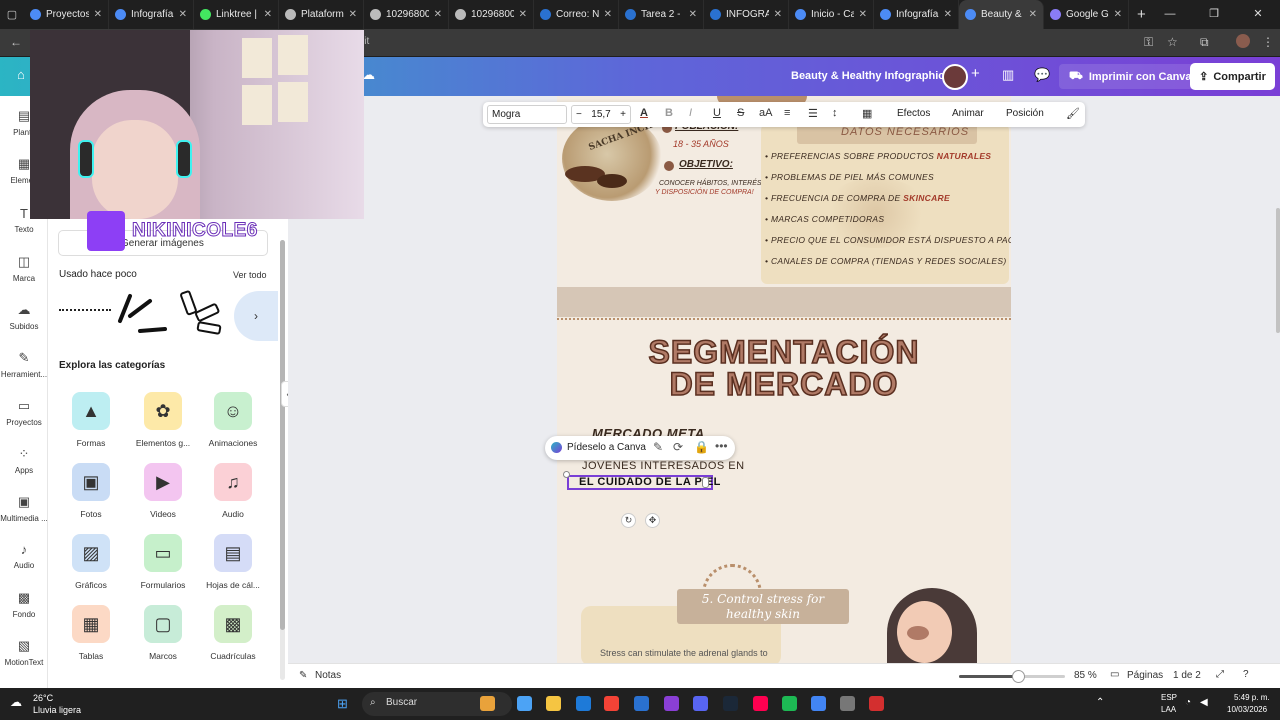 The width and height of the screenshot is (1280, 720). I want to click on print-with-canva-button: ⛟ Imprimir con Canva, so click(1130, 76).